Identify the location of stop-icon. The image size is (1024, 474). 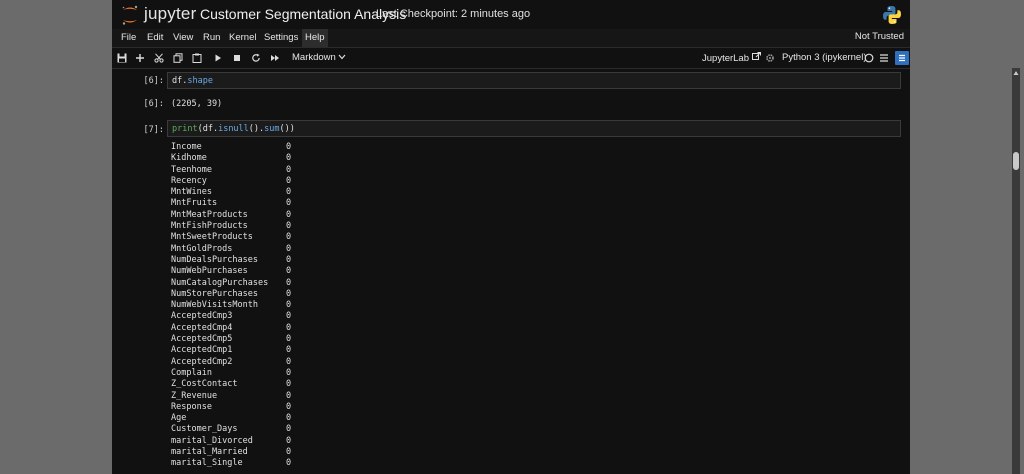
(237, 58).